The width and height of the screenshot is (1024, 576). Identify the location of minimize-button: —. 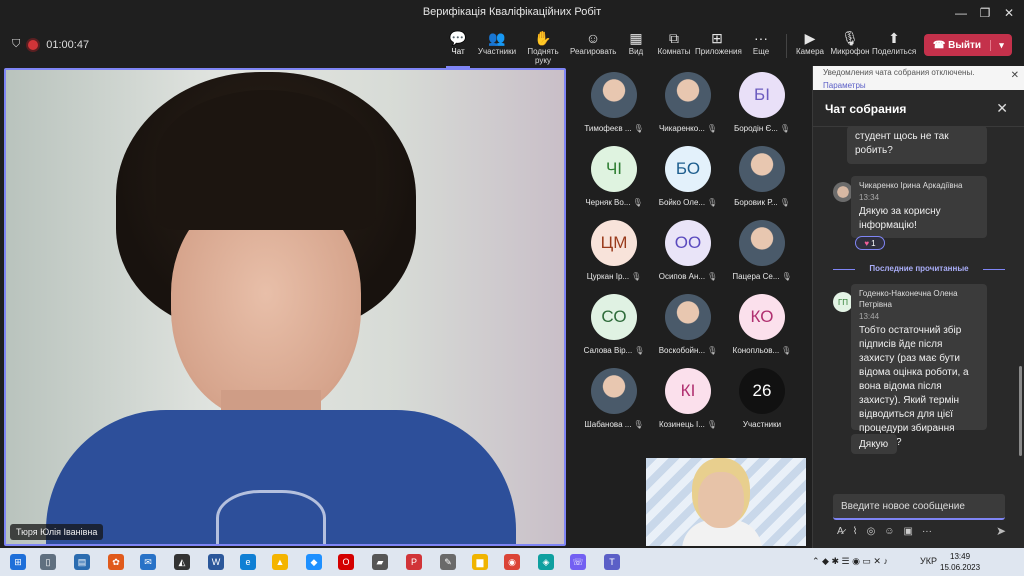
(961, 13).